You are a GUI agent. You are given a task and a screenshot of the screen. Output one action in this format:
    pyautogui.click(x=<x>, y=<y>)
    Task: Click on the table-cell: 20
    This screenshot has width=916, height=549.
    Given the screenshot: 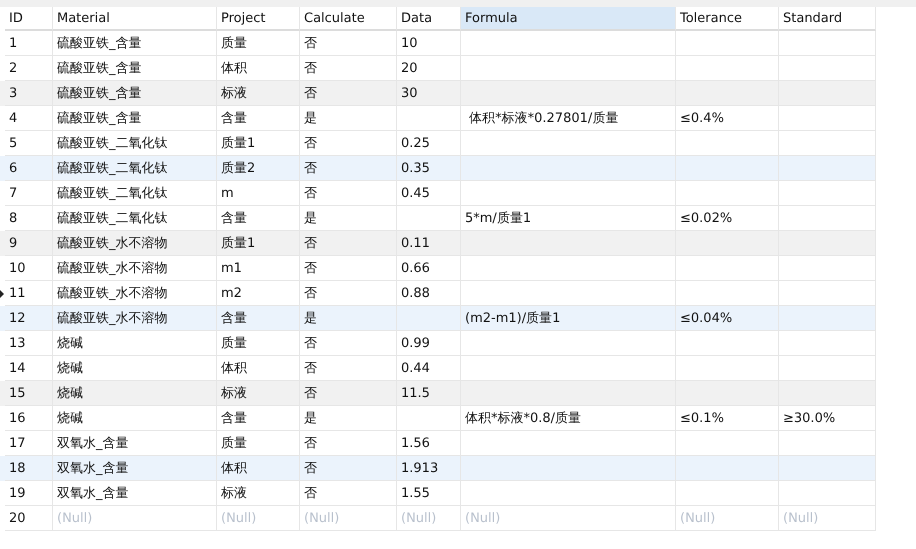 What is the action you would take?
    pyautogui.click(x=29, y=518)
    